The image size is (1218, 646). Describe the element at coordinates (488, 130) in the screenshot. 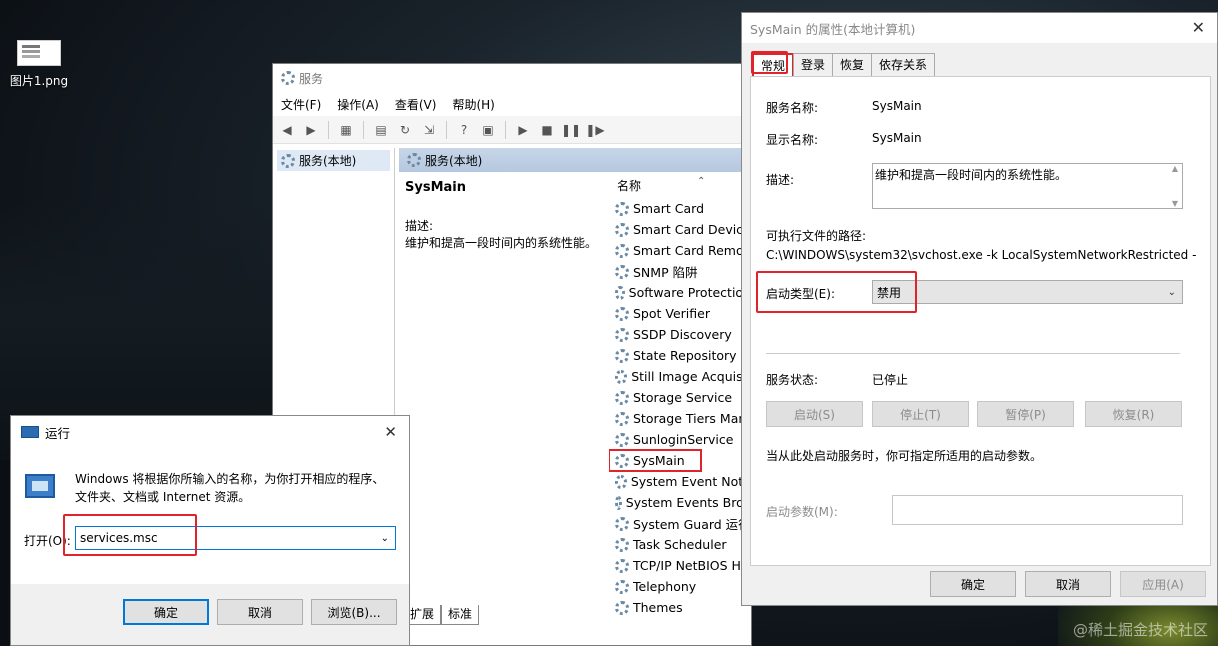

I see `snapin-icon: ▣` at that location.